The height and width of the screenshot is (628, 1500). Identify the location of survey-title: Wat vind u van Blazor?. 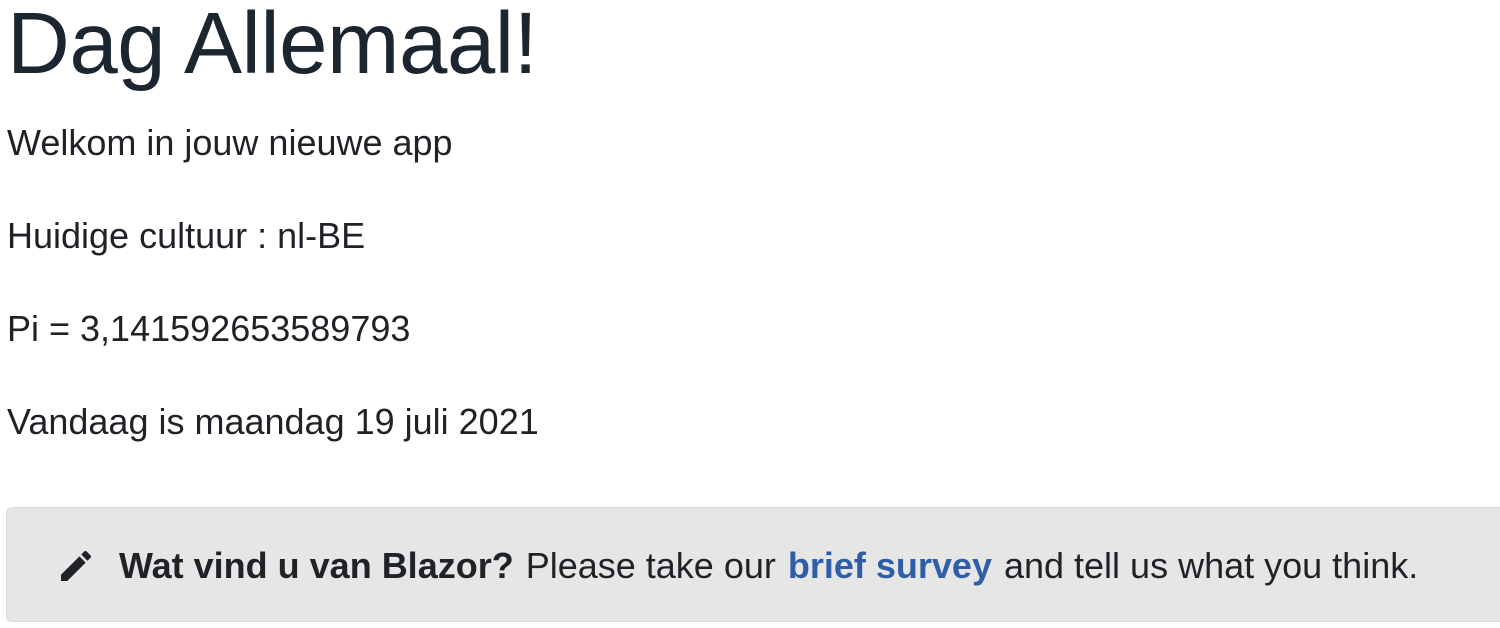
(316, 565).